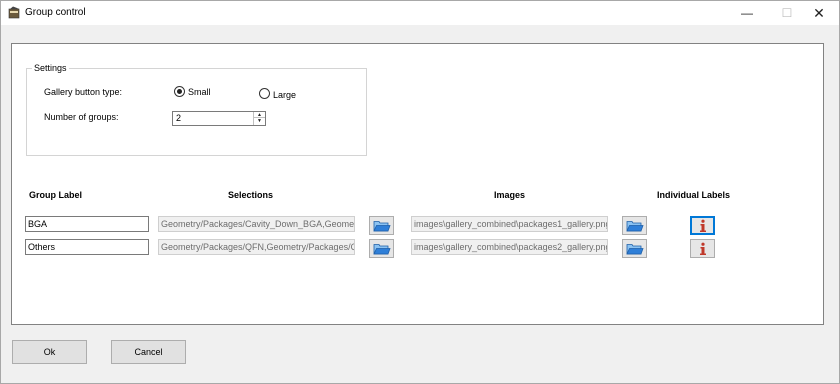  What do you see at coordinates (87, 224) in the screenshot?
I see `group-label-input-1: BGA` at bounding box center [87, 224].